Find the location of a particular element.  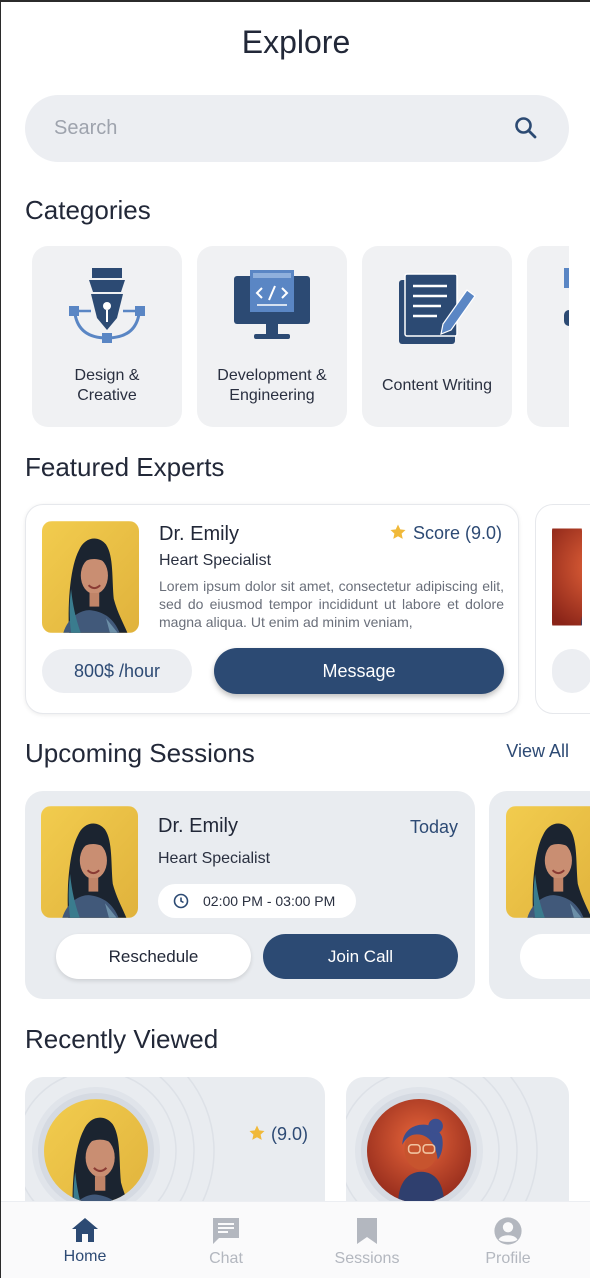

nav-profile: Profile is located at coordinates (508, 1242).